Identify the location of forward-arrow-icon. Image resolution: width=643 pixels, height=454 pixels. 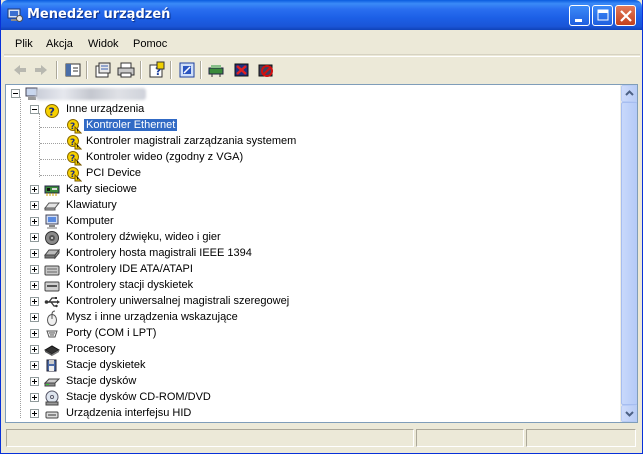
(41, 70).